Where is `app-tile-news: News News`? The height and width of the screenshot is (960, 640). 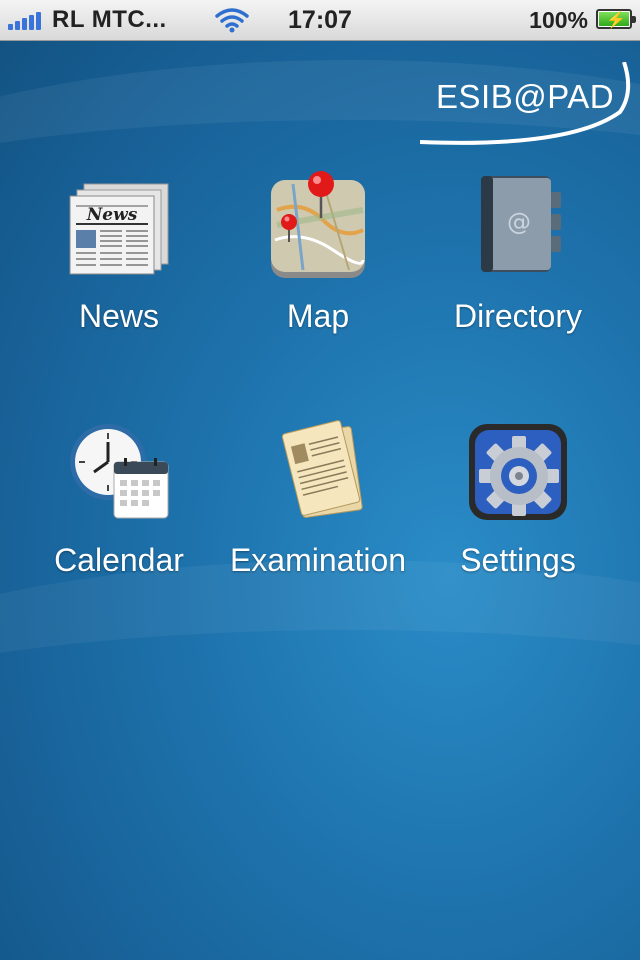 app-tile-news: News News is located at coordinates (119, 252).